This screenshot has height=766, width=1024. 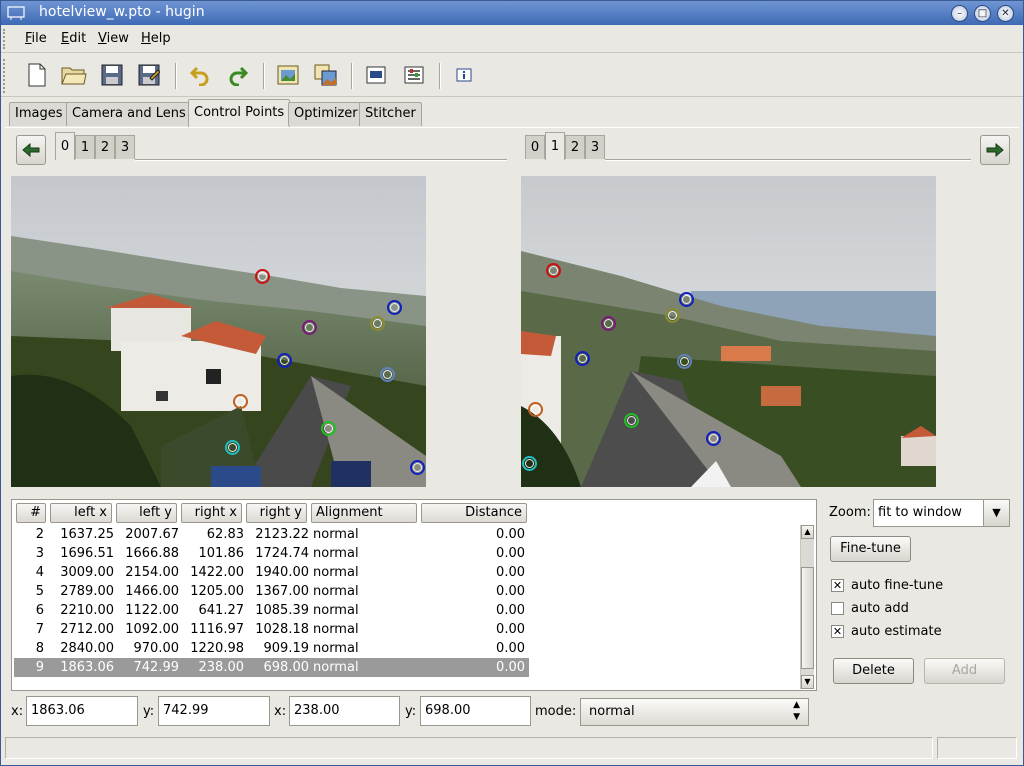 I want to click on auto-add-checkbox, so click(x=837, y=608).